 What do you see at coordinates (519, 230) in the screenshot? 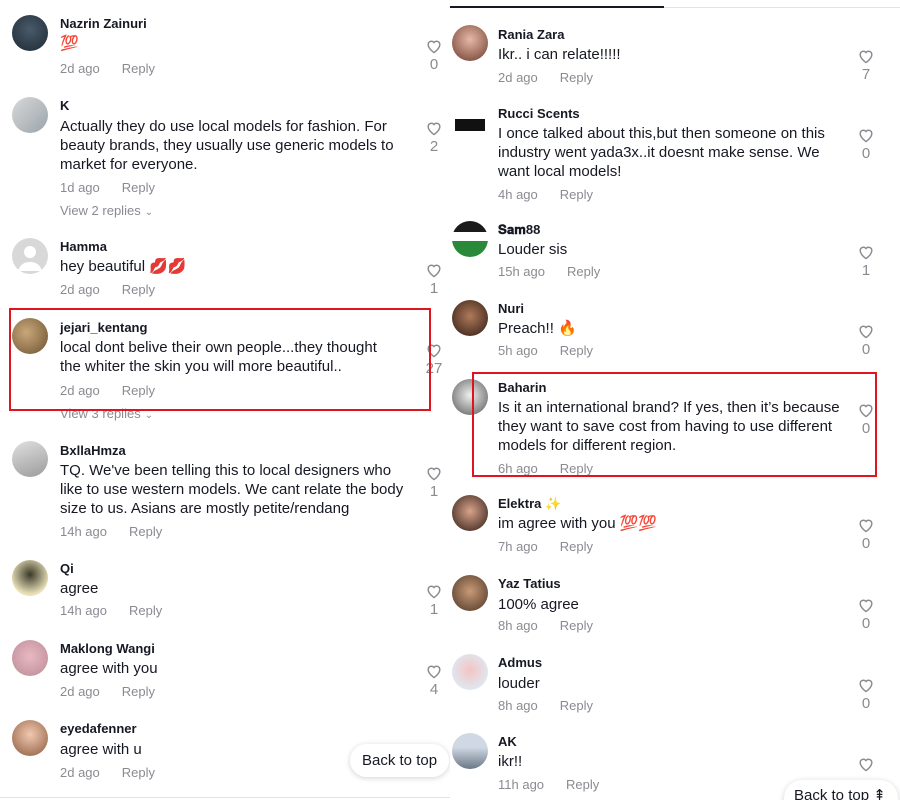
I see `comment-username: 𝐒𝐚𝐦88` at bounding box center [519, 230].